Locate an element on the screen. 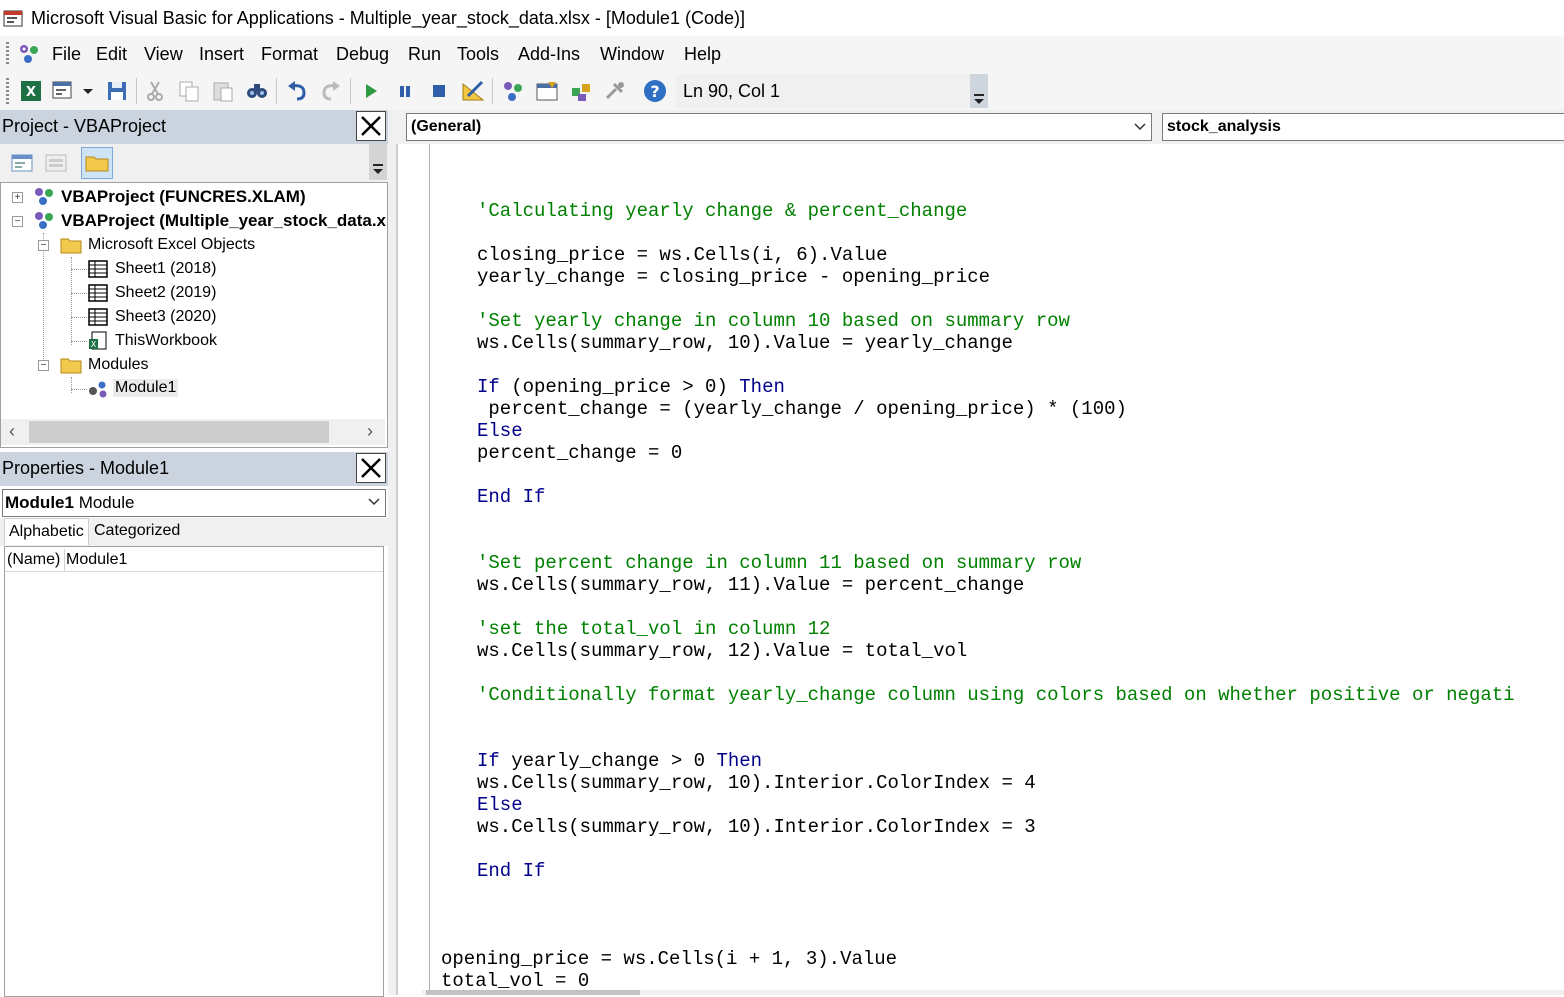 The width and height of the screenshot is (1564, 997). code-line: If yearly_change > 0 Then is located at coordinates (619, 761).